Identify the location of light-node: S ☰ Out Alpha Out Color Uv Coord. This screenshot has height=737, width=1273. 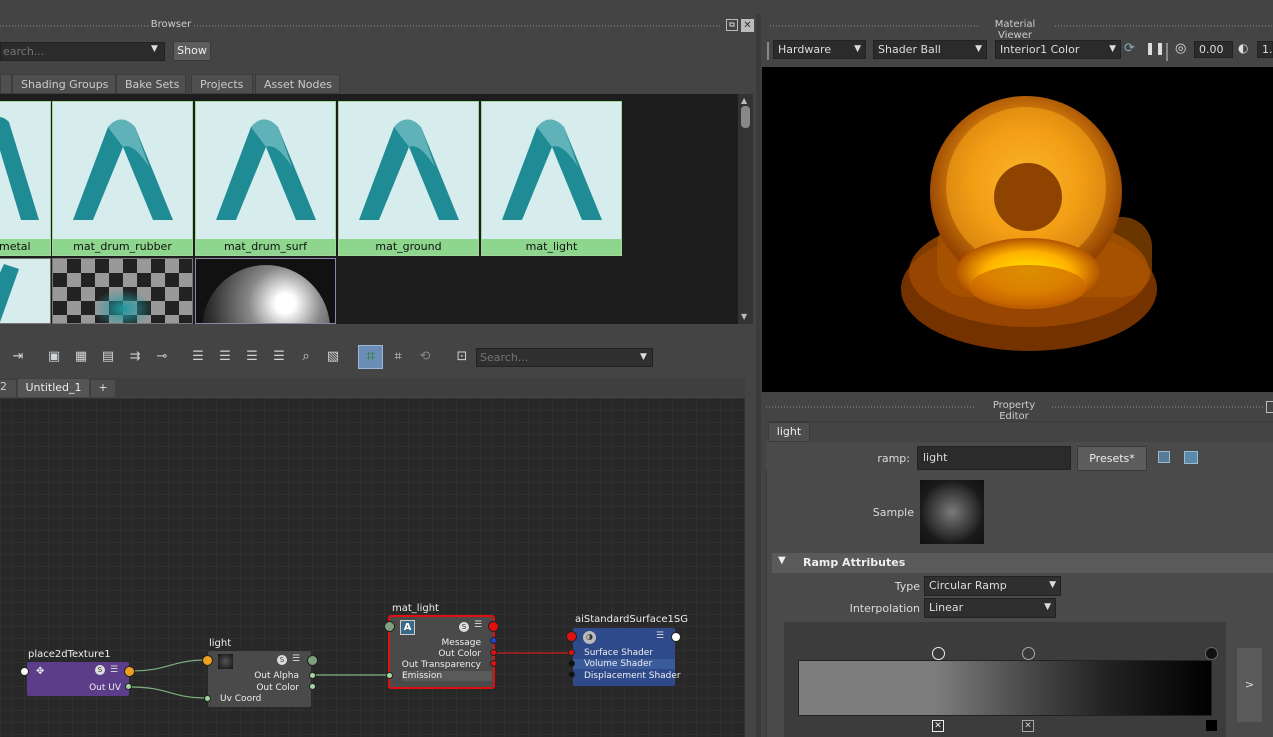
(259, 679).